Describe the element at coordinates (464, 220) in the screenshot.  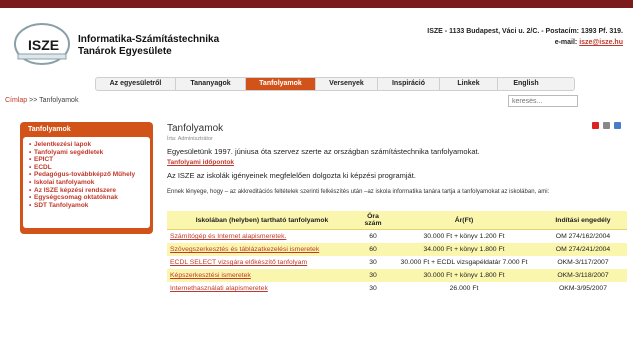
I see `col-header-price: Ár(Ft)` at that location.